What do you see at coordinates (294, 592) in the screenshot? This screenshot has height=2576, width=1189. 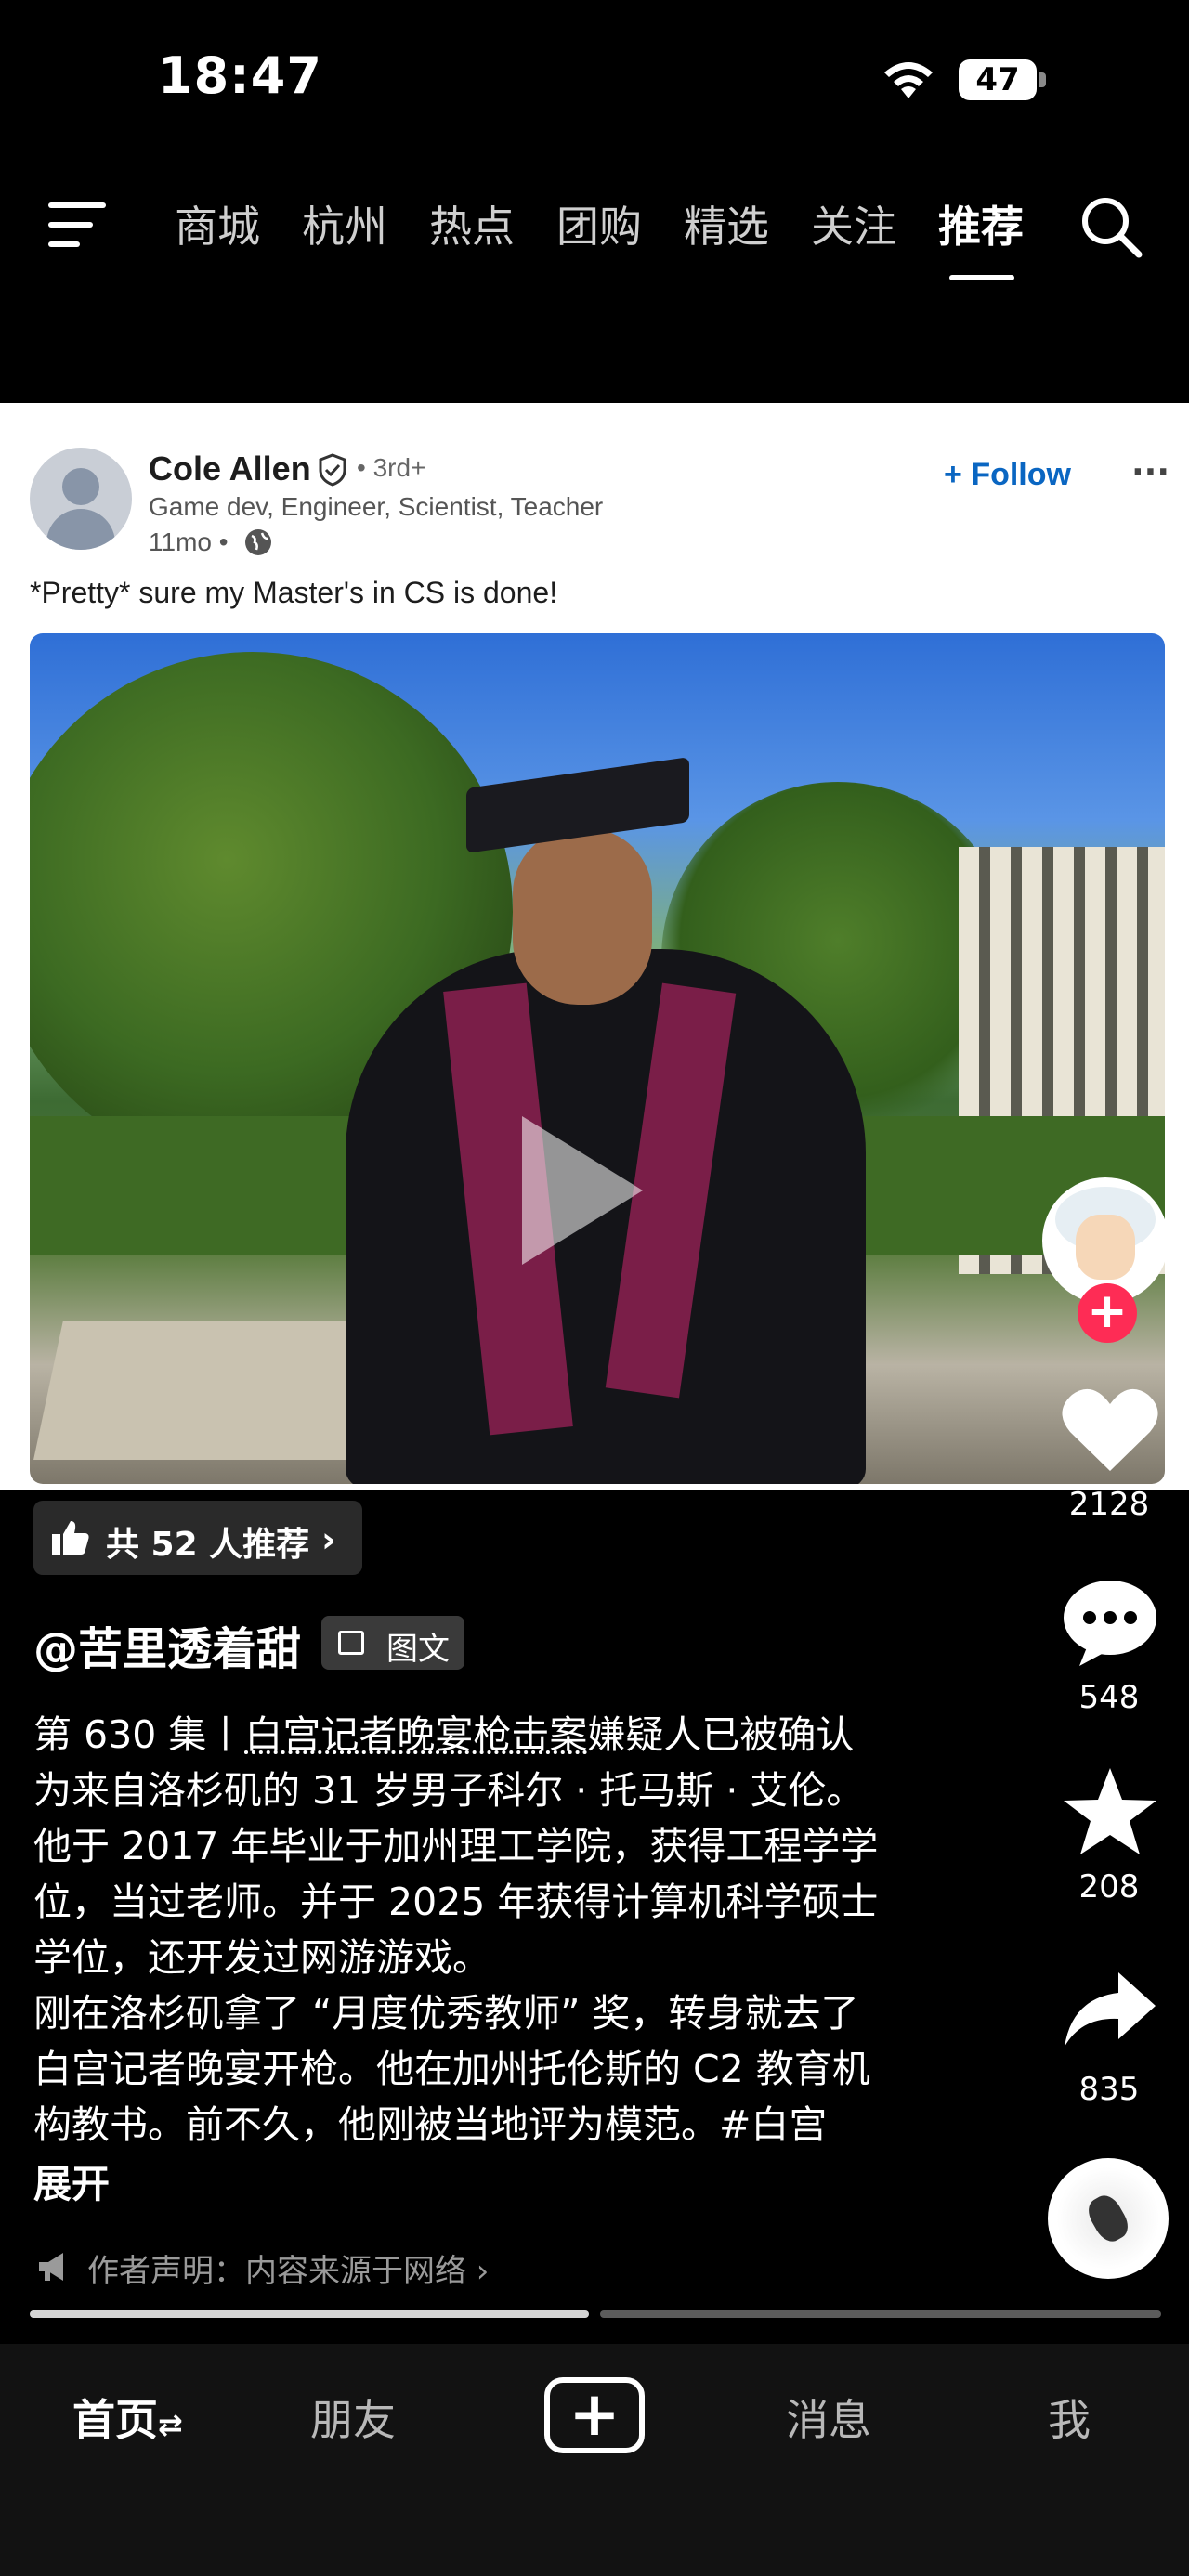 I see `post-text: *Pretty* sure my Master's in CS is done!` at bounding box center [294, 592].